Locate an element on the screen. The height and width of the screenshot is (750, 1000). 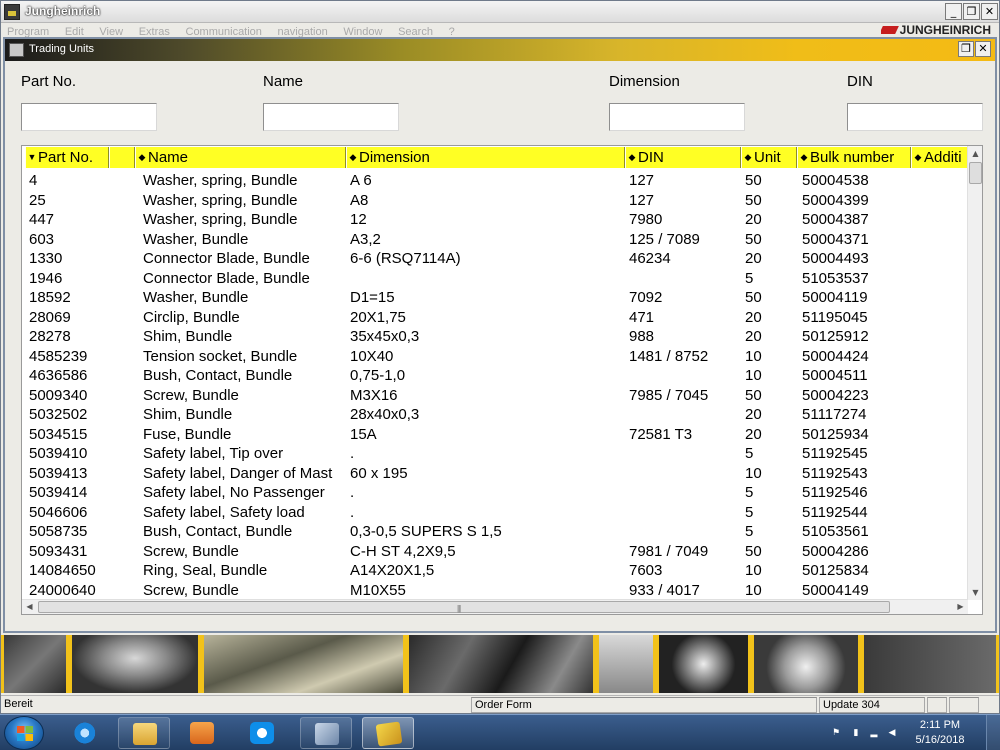
cell-name: Fuse, Bundle is located at coordinates (187, 434).